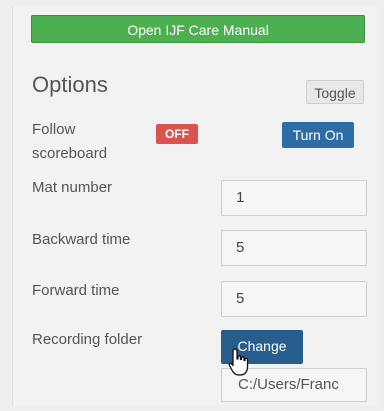 The width and height of the screenshot is (384, 411). What do you see at coordinates (76, 290) in the screenshot?
I see `forward-time-label: Forward time` at bounding box center [76, 290].